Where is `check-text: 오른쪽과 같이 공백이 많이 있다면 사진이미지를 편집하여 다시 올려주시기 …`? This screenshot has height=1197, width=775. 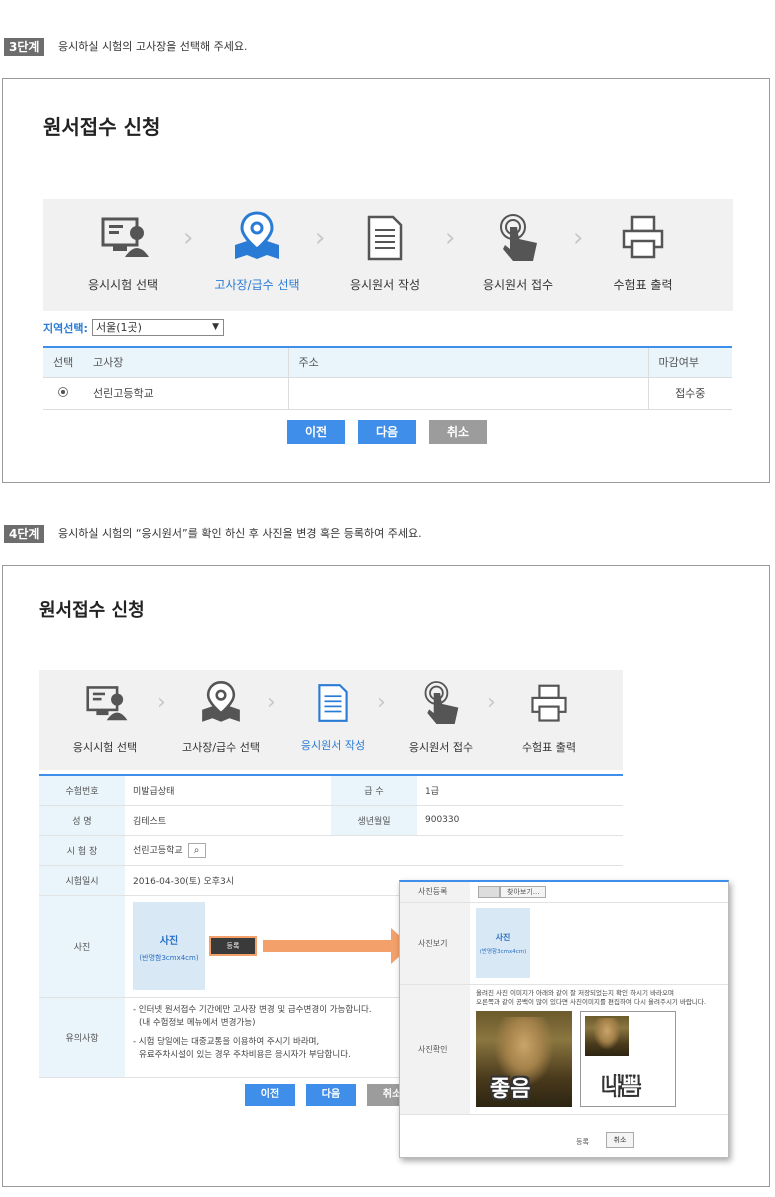 check-text: 오른쪽과 같이 공백이 많이 있다면 사진이미지를 편집하여 다시 올려주시기 … is located at coordinates (591, 1001).